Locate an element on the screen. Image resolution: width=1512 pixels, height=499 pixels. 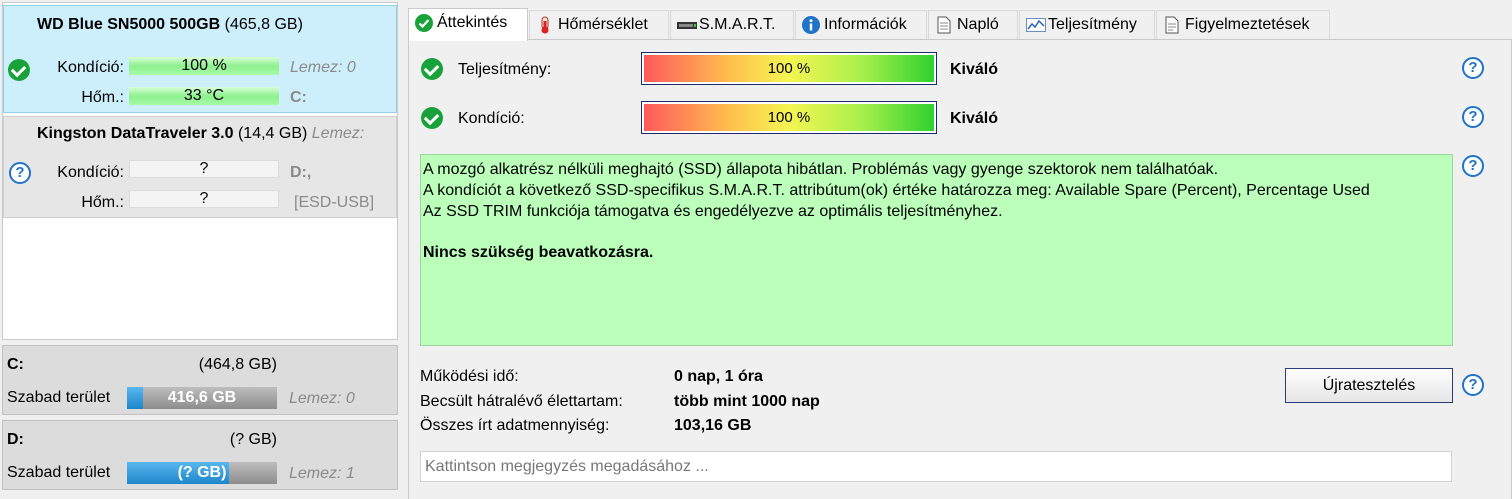
tab-information: Információk is located at coordinates (861, 25).